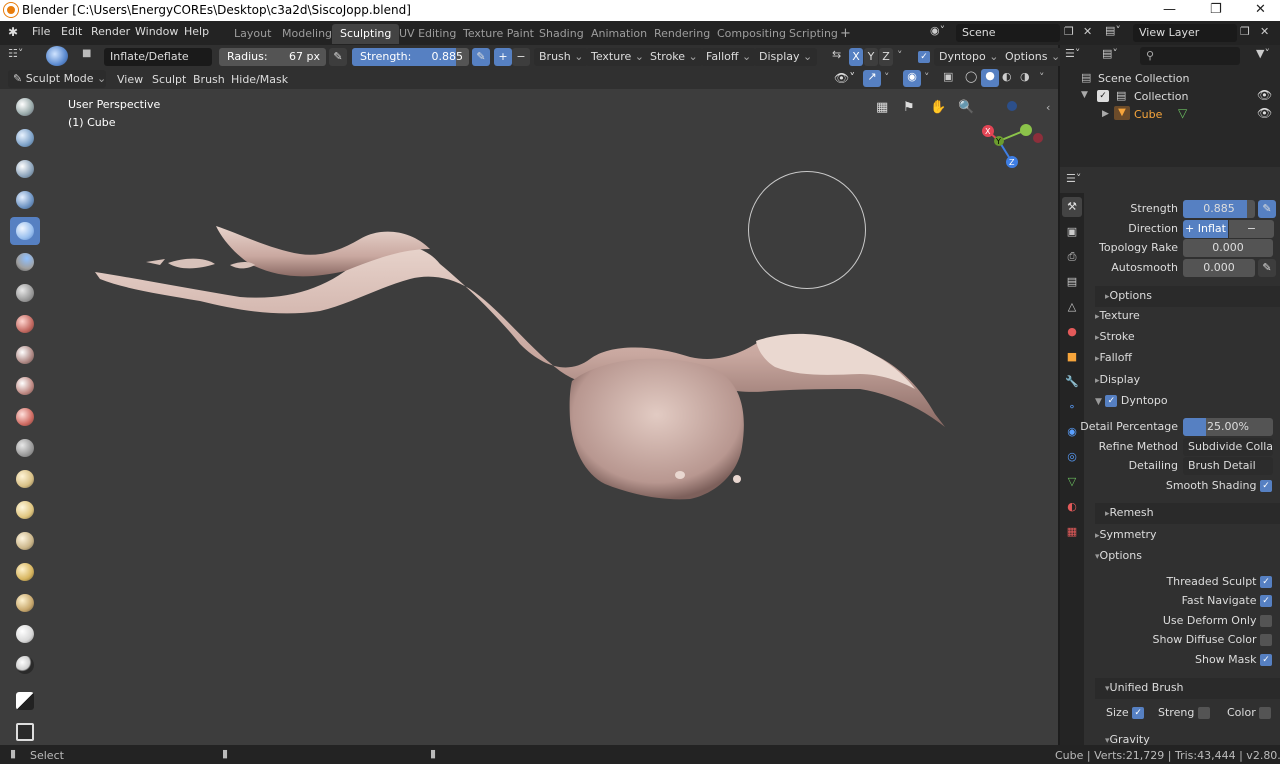 The image size is (1280, 764). I want to click on cube-expand-icon: ▶, so click(1105, 114).